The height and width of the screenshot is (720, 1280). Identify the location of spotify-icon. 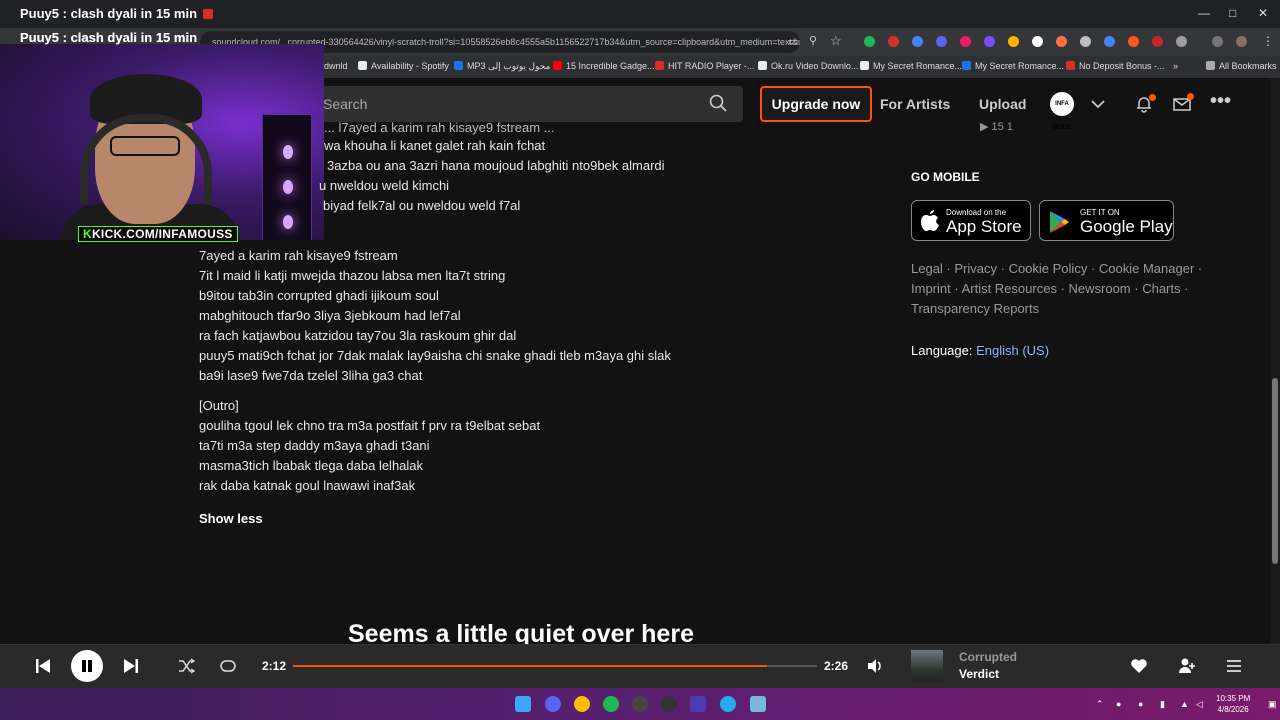
(611, 704).